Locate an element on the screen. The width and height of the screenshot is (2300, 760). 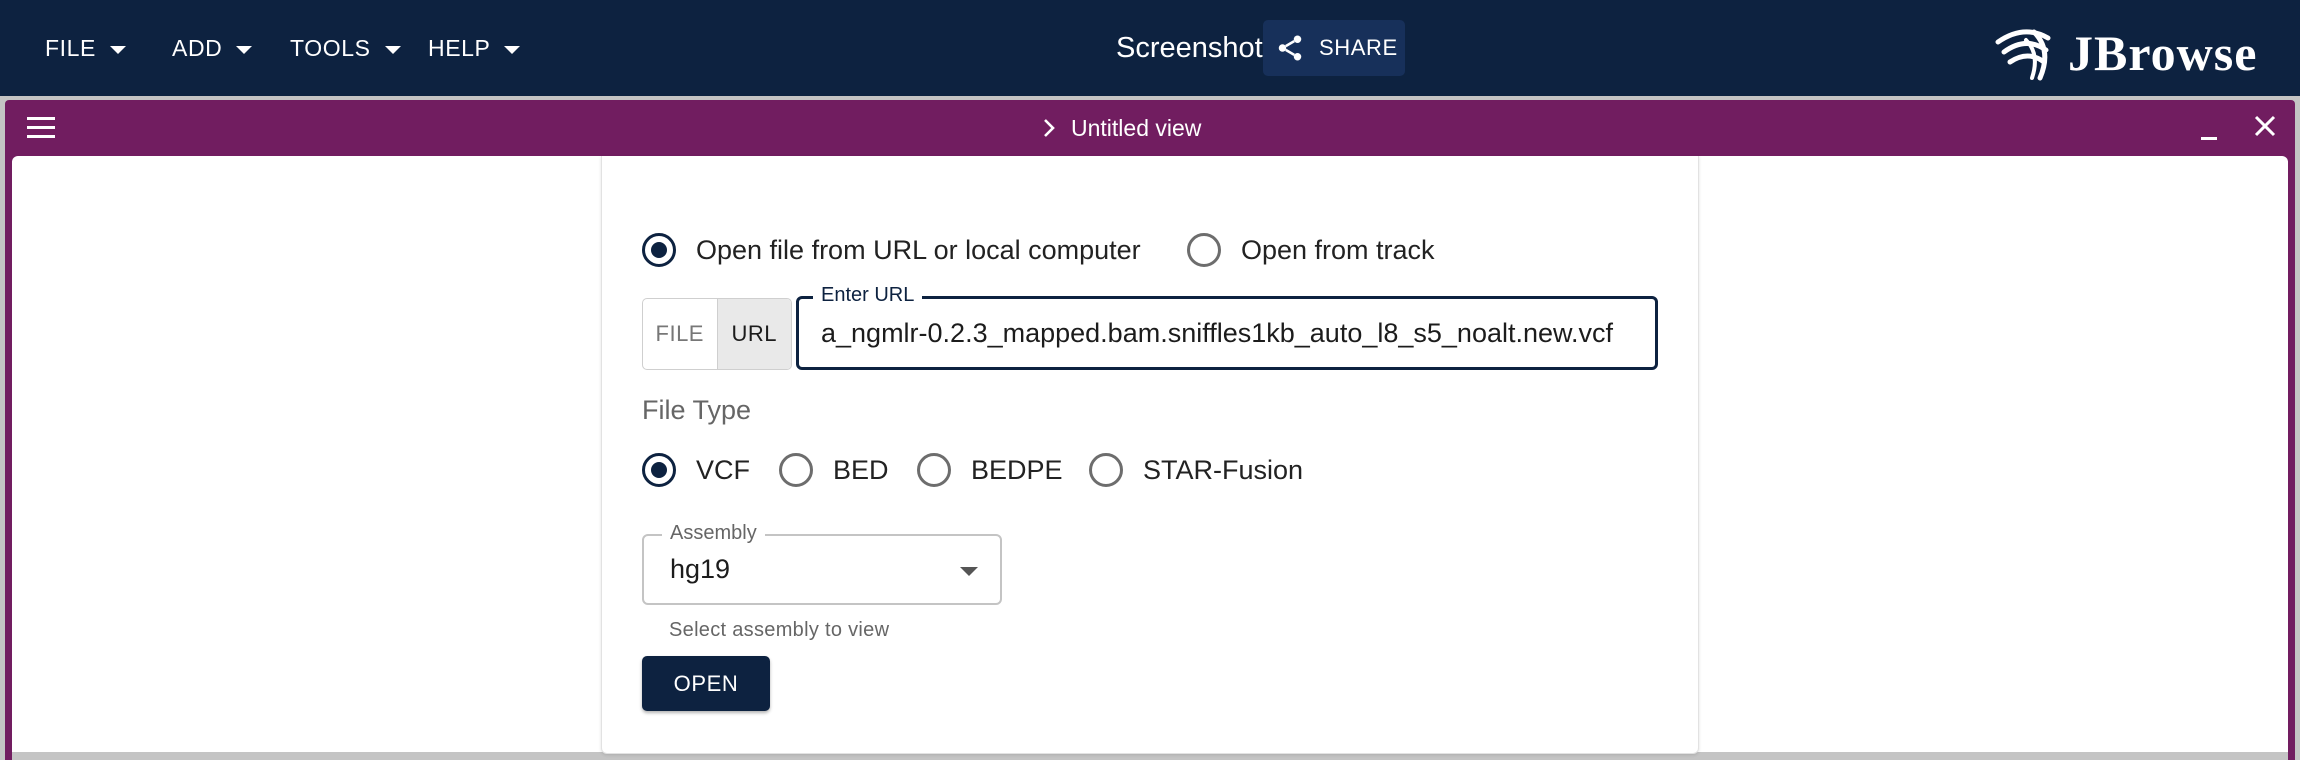
radio-open-file: Open file from URL or local computer is located at coordinates (891, 250).